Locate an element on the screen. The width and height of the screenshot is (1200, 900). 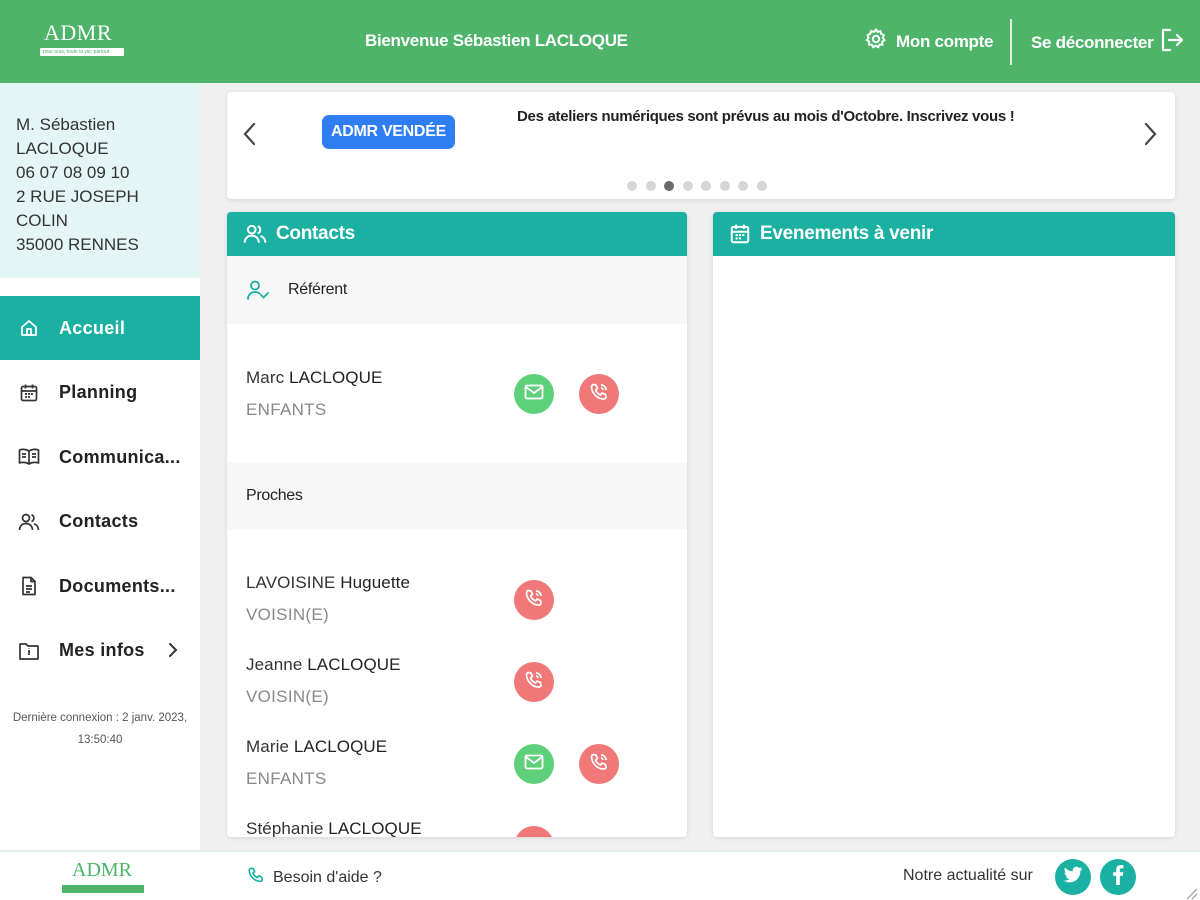
my-account-button: Mon compte is located at coordinates (928, 41).